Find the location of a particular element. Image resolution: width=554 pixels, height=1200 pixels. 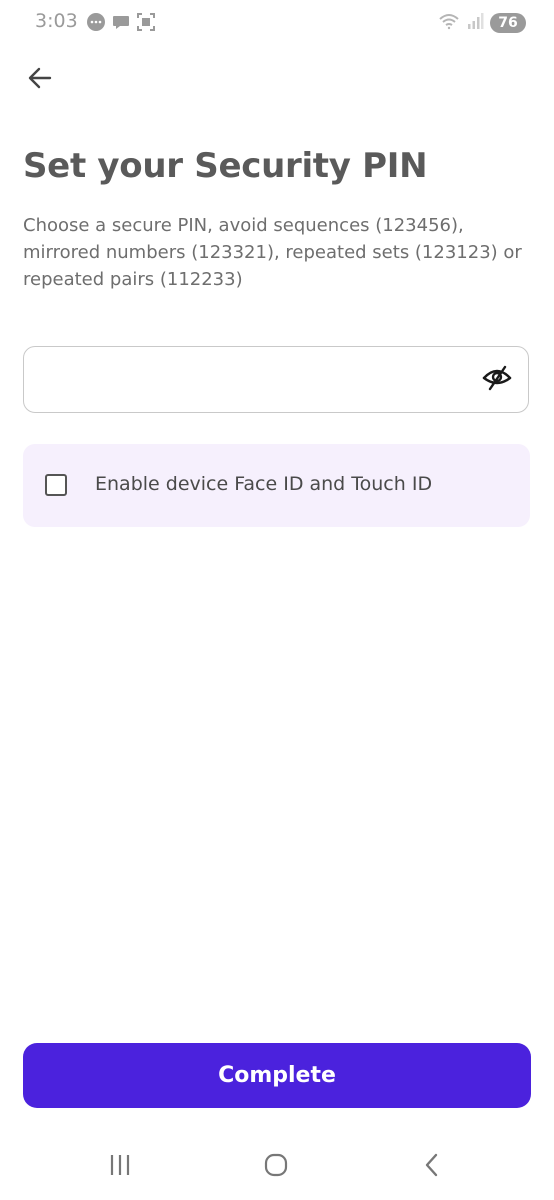

status-time: 3:03 is located at coordinates (56, 21).